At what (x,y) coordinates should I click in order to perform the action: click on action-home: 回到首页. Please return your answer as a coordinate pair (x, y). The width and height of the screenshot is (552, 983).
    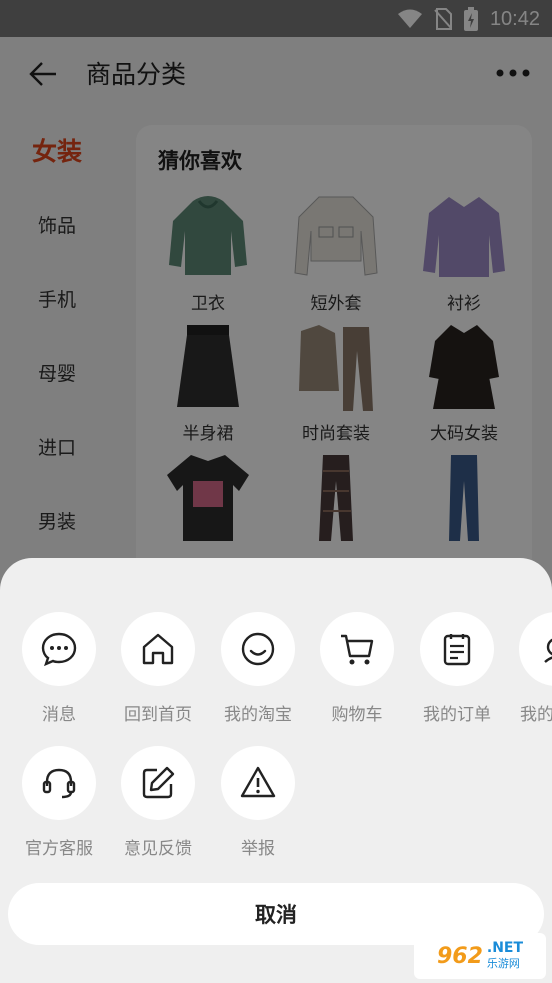
    Looking at the image, I should click on (158, 668).